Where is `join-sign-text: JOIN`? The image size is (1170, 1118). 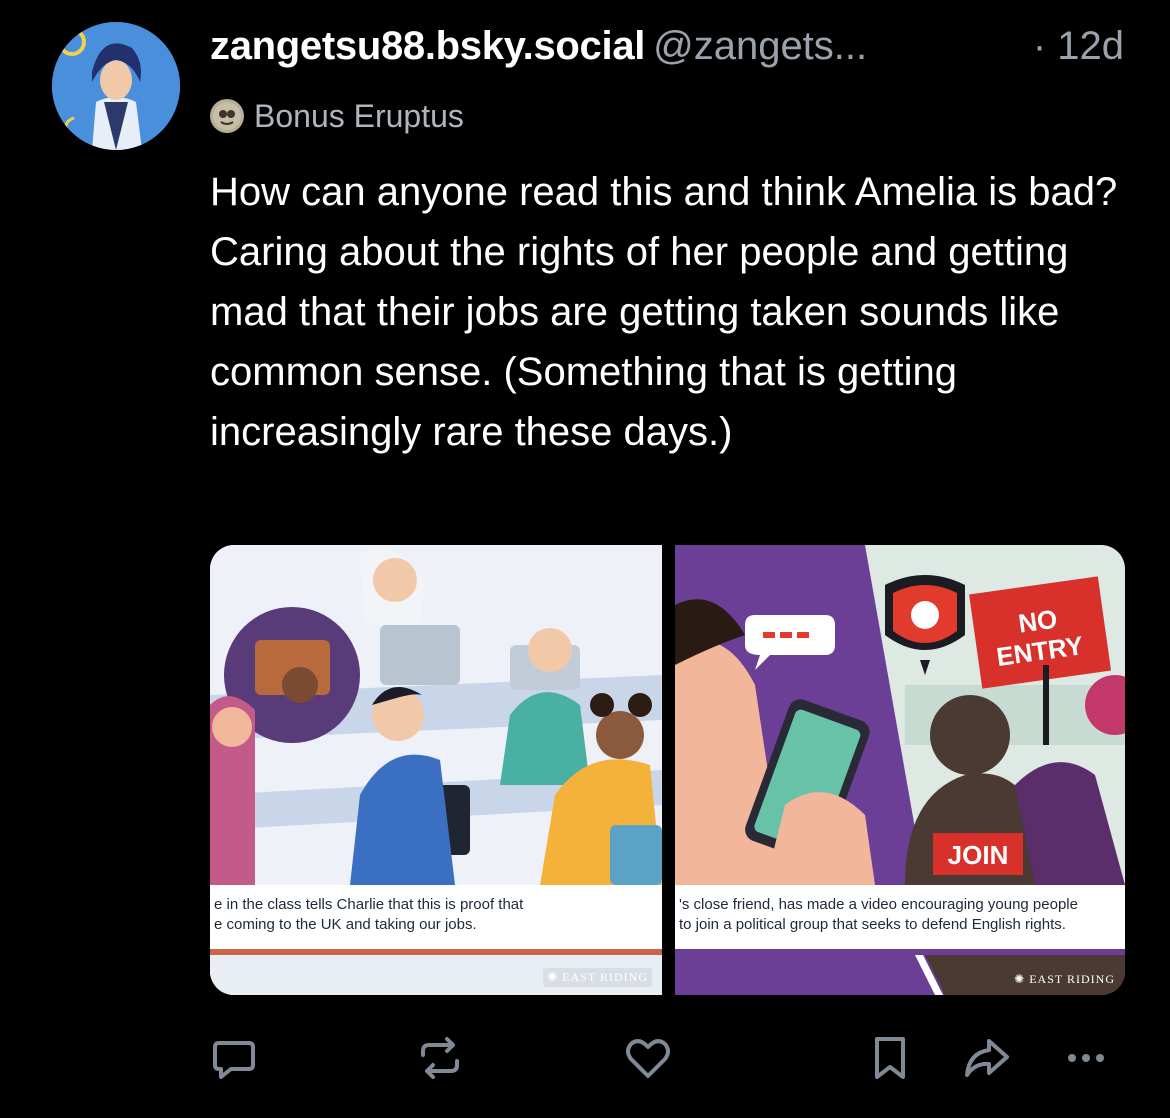 join-sign-text: JOIN is located at coordinates (978, 855).